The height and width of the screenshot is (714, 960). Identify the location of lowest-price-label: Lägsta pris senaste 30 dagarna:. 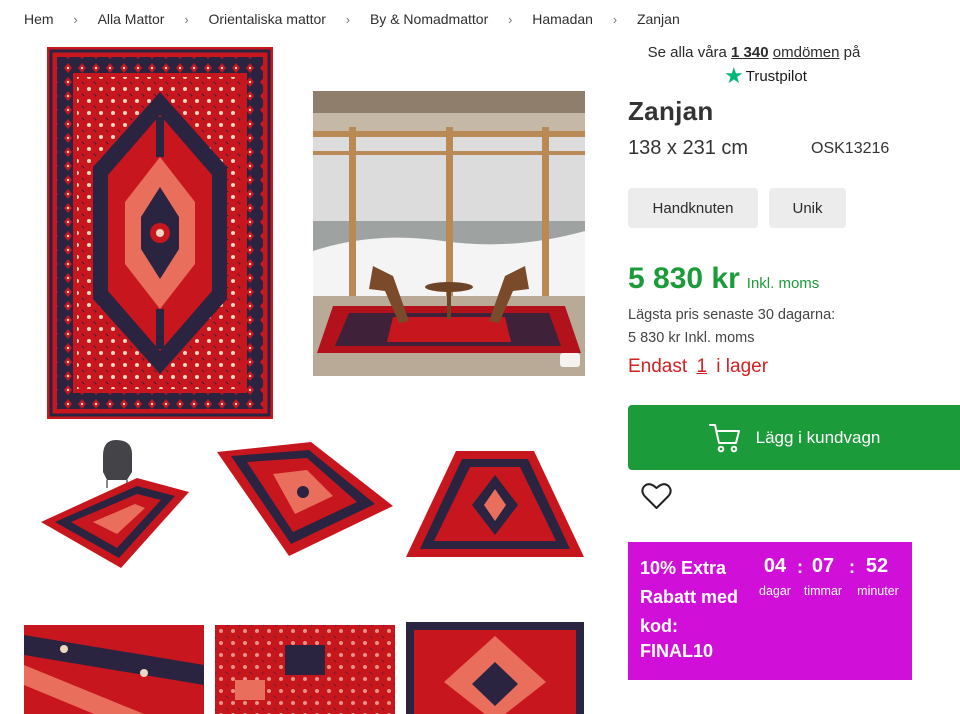
(732, 315).